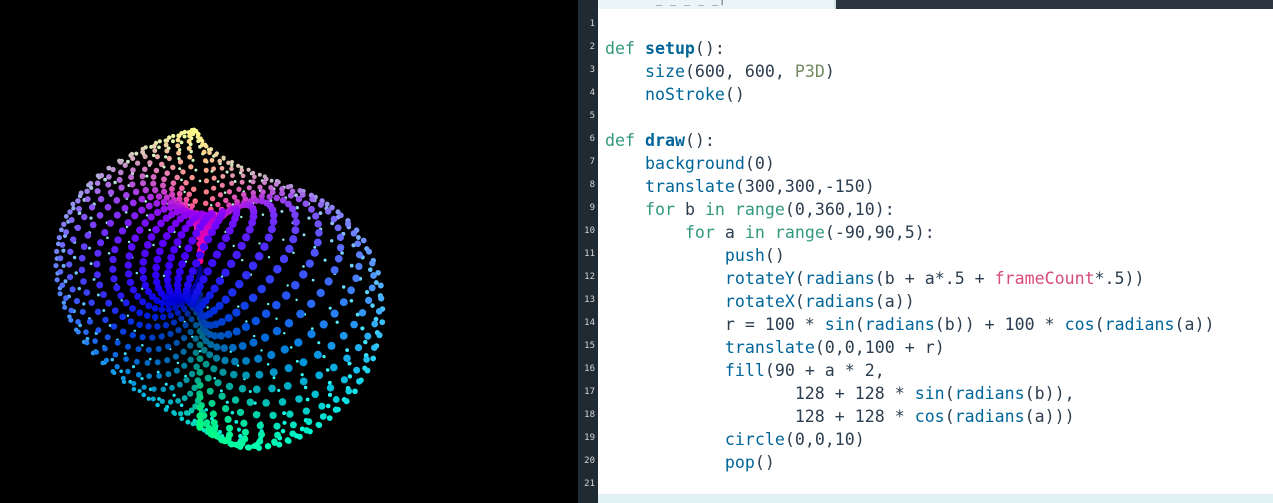 The height and width of the screenshot is (503, 1273). Describe the element at coordinates (589, 392) in the screenshot. I see `line-number: 17` at that location.